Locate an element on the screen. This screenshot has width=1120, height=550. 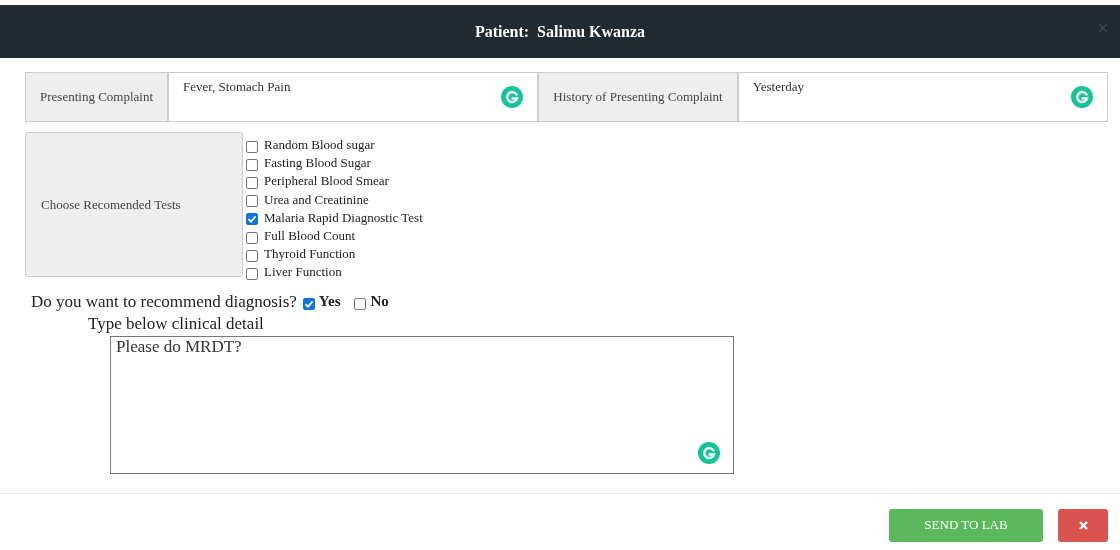
close-icon is located at coordinates (1083, 525).